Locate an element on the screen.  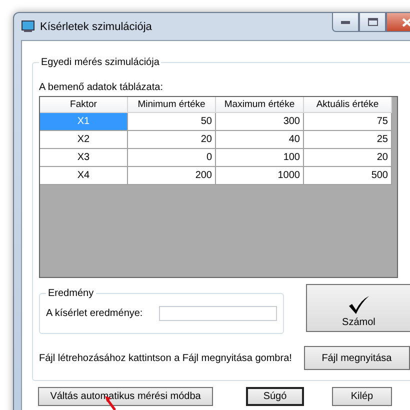
result-label: A kísérlet eredménye: is located at coordinates (94, 313).